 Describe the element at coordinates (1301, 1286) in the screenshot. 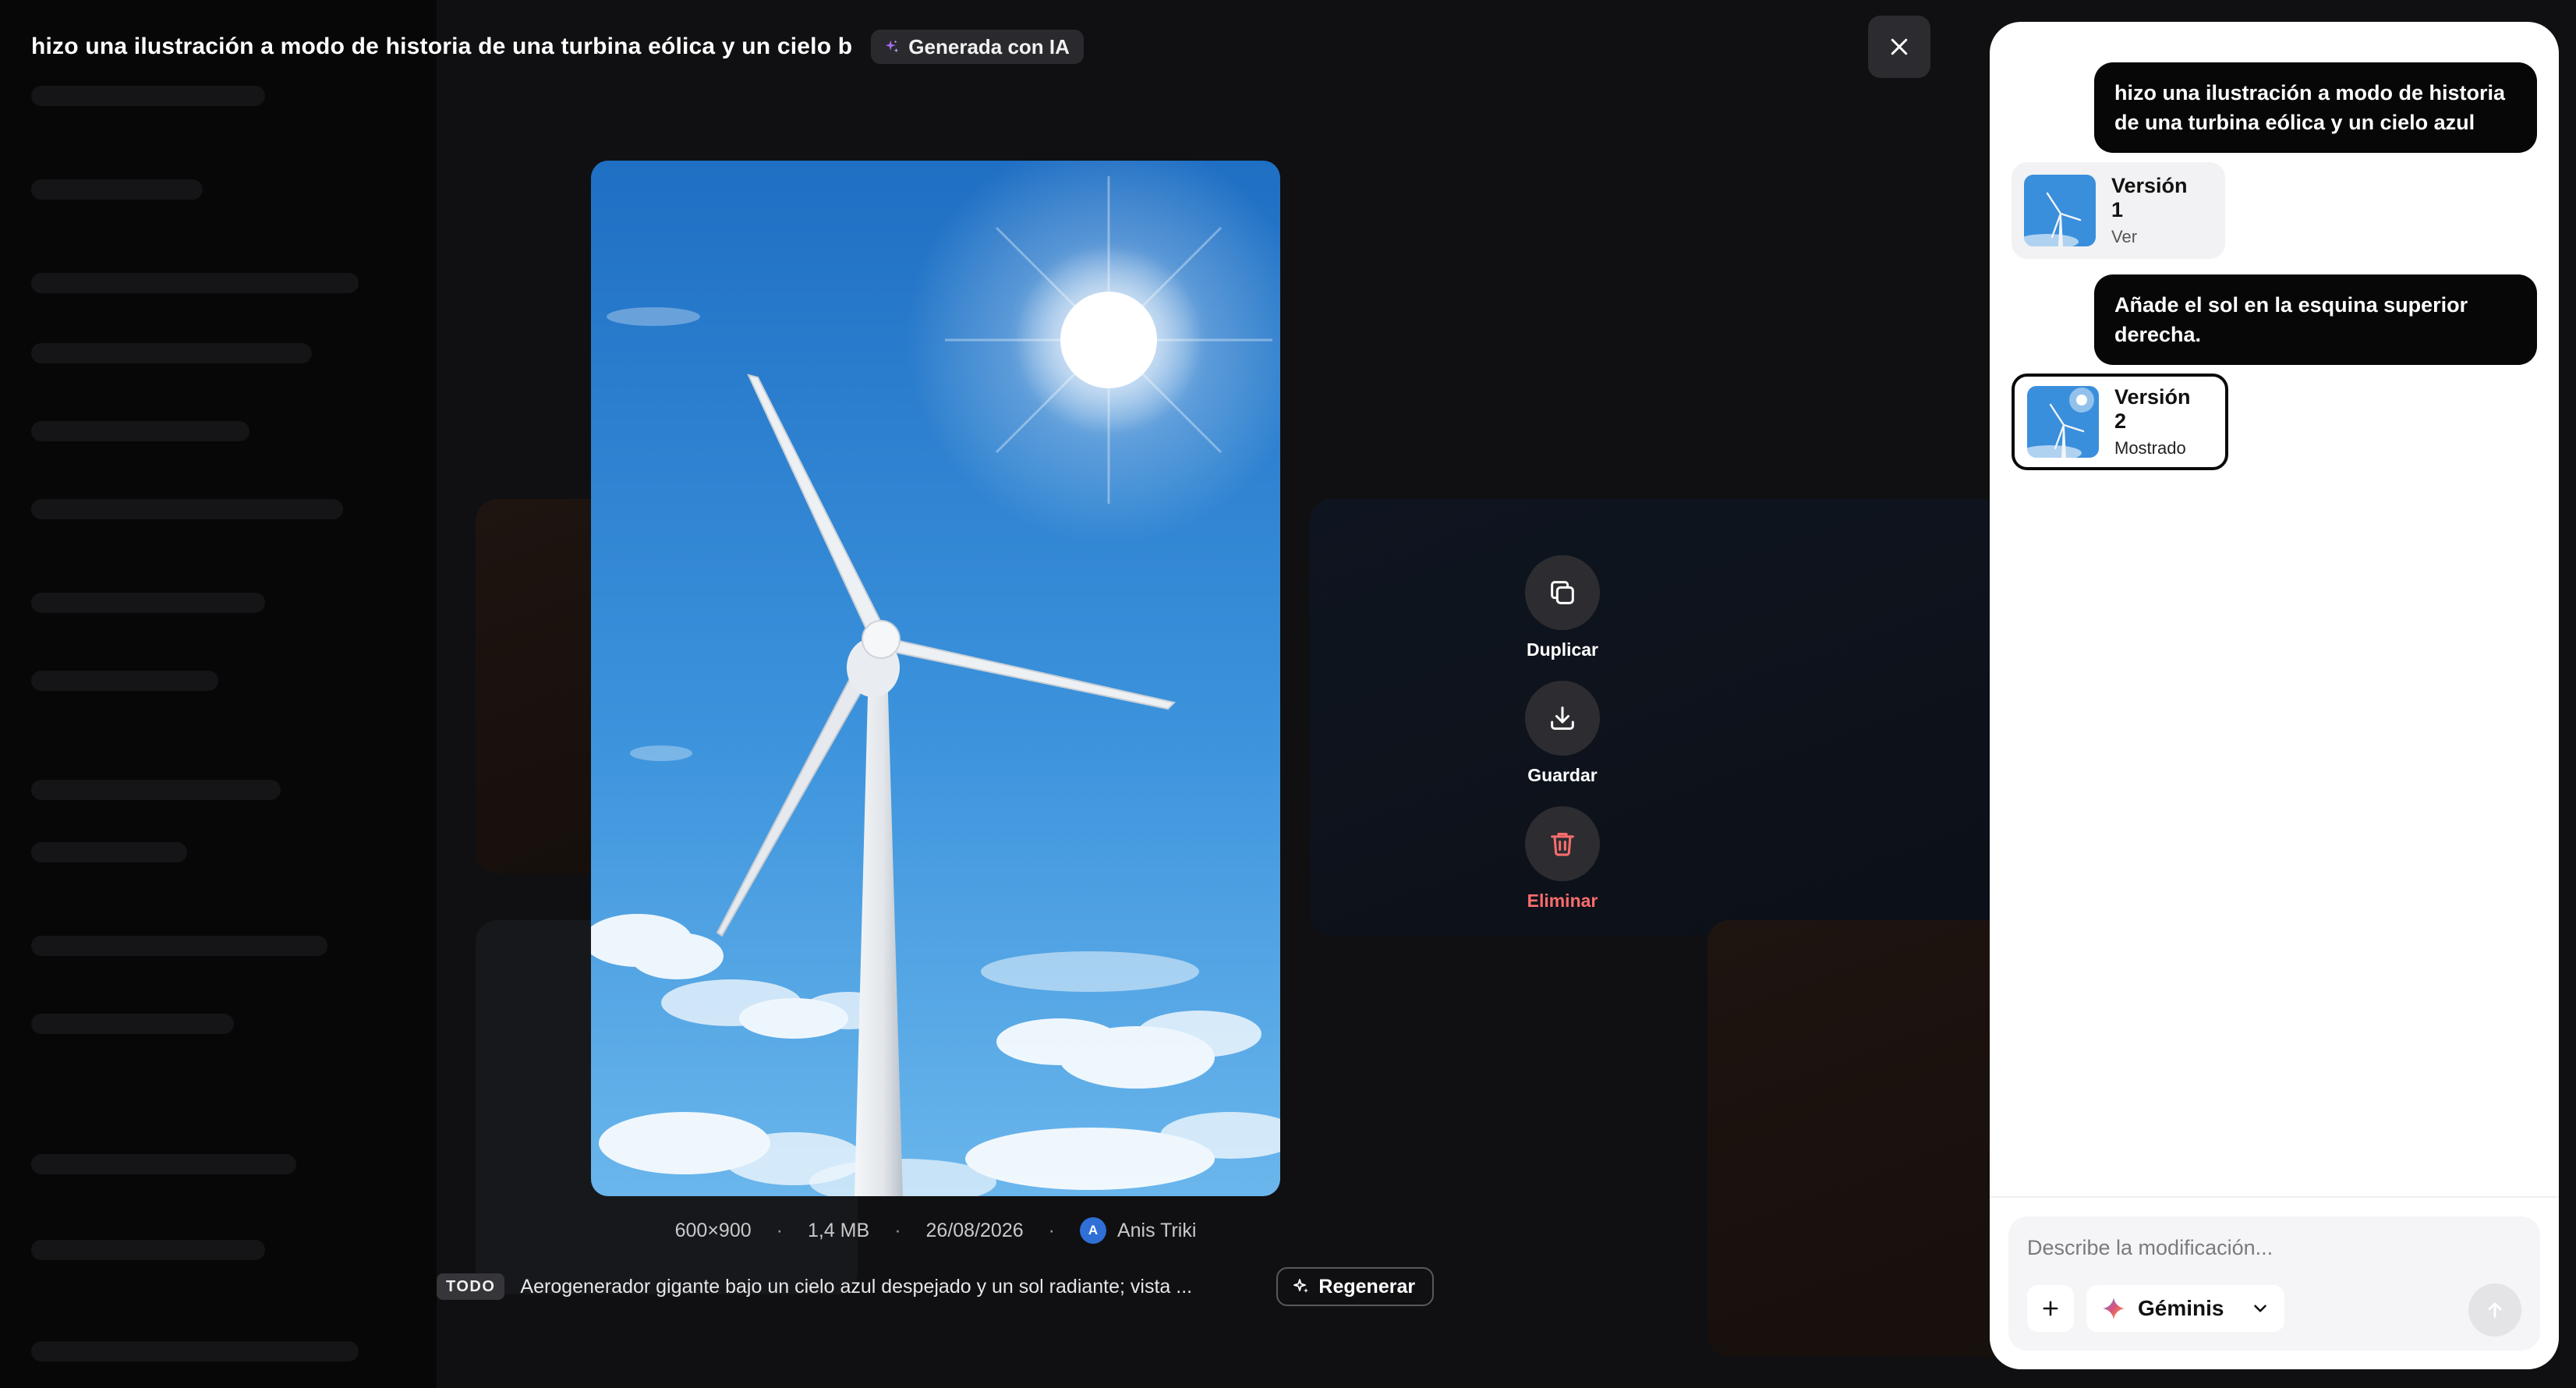

I see `sparkle-icon` at that location.